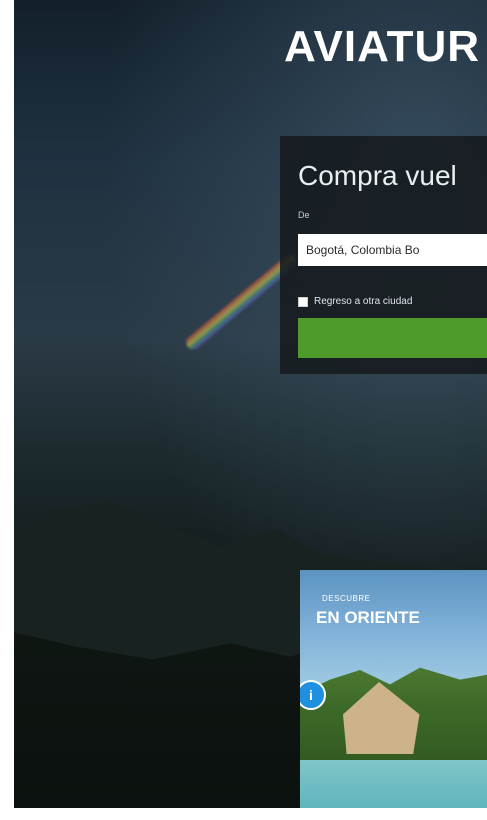  Describe the element at coordinates (363, 301) in the screenshot. I see `return-option-label: Regreso a otra ciudad` at that location.